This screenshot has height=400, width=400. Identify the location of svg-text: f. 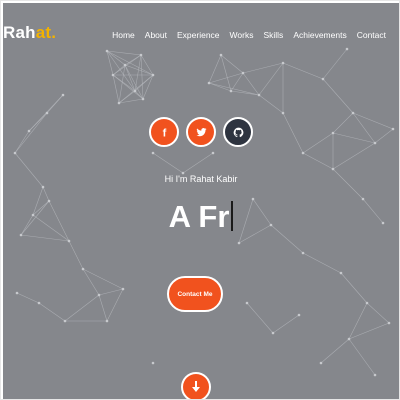
(164, 132).